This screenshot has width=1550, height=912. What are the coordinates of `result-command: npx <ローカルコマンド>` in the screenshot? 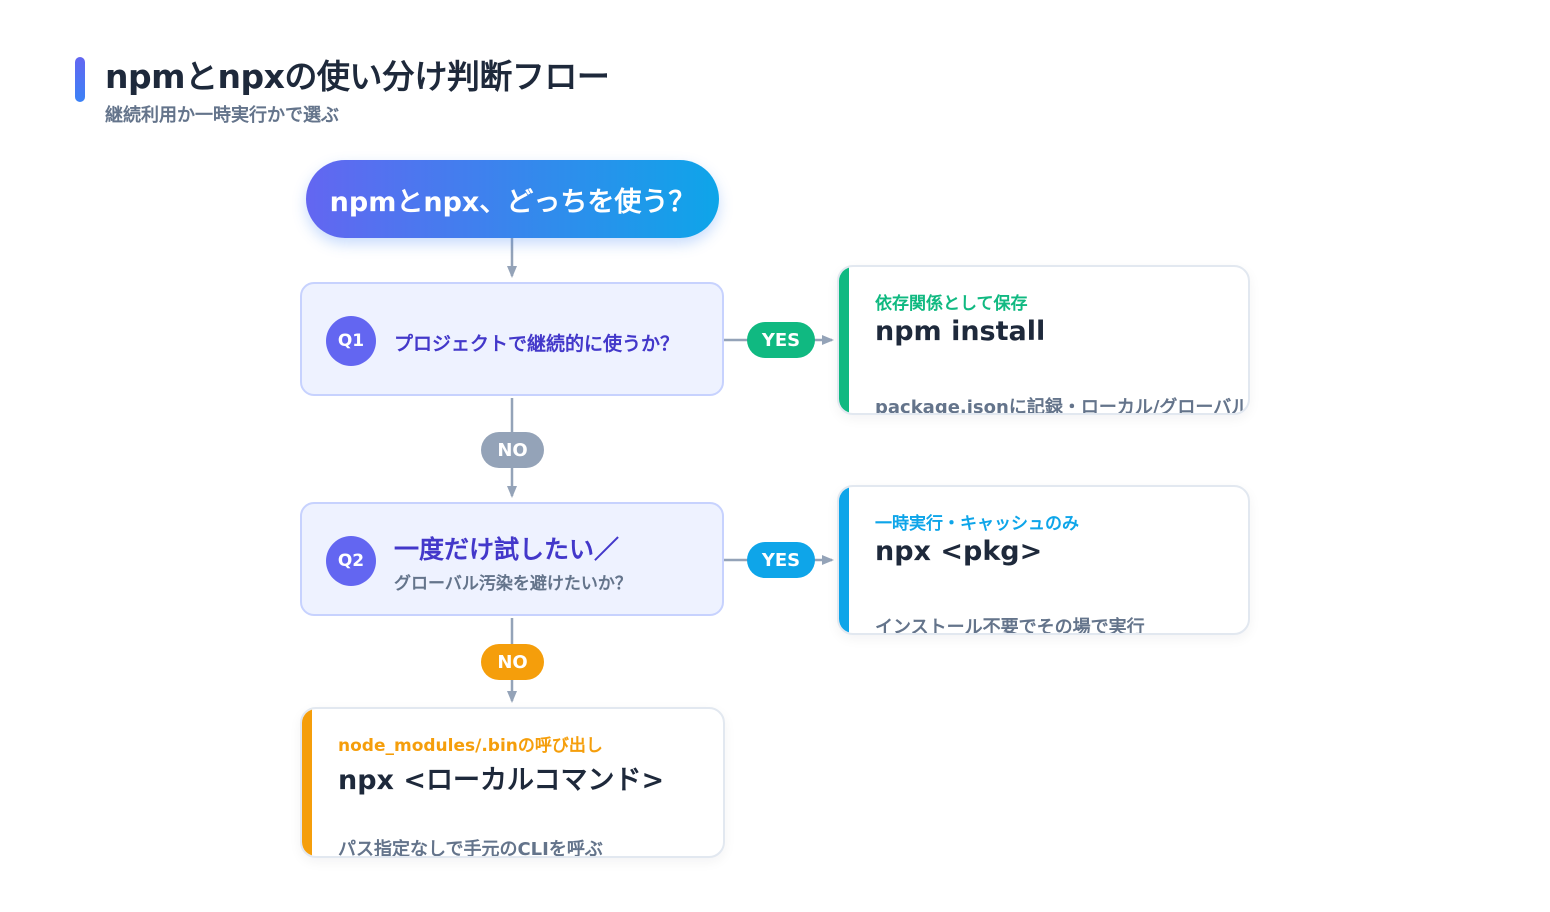 It's located at (501, 780).